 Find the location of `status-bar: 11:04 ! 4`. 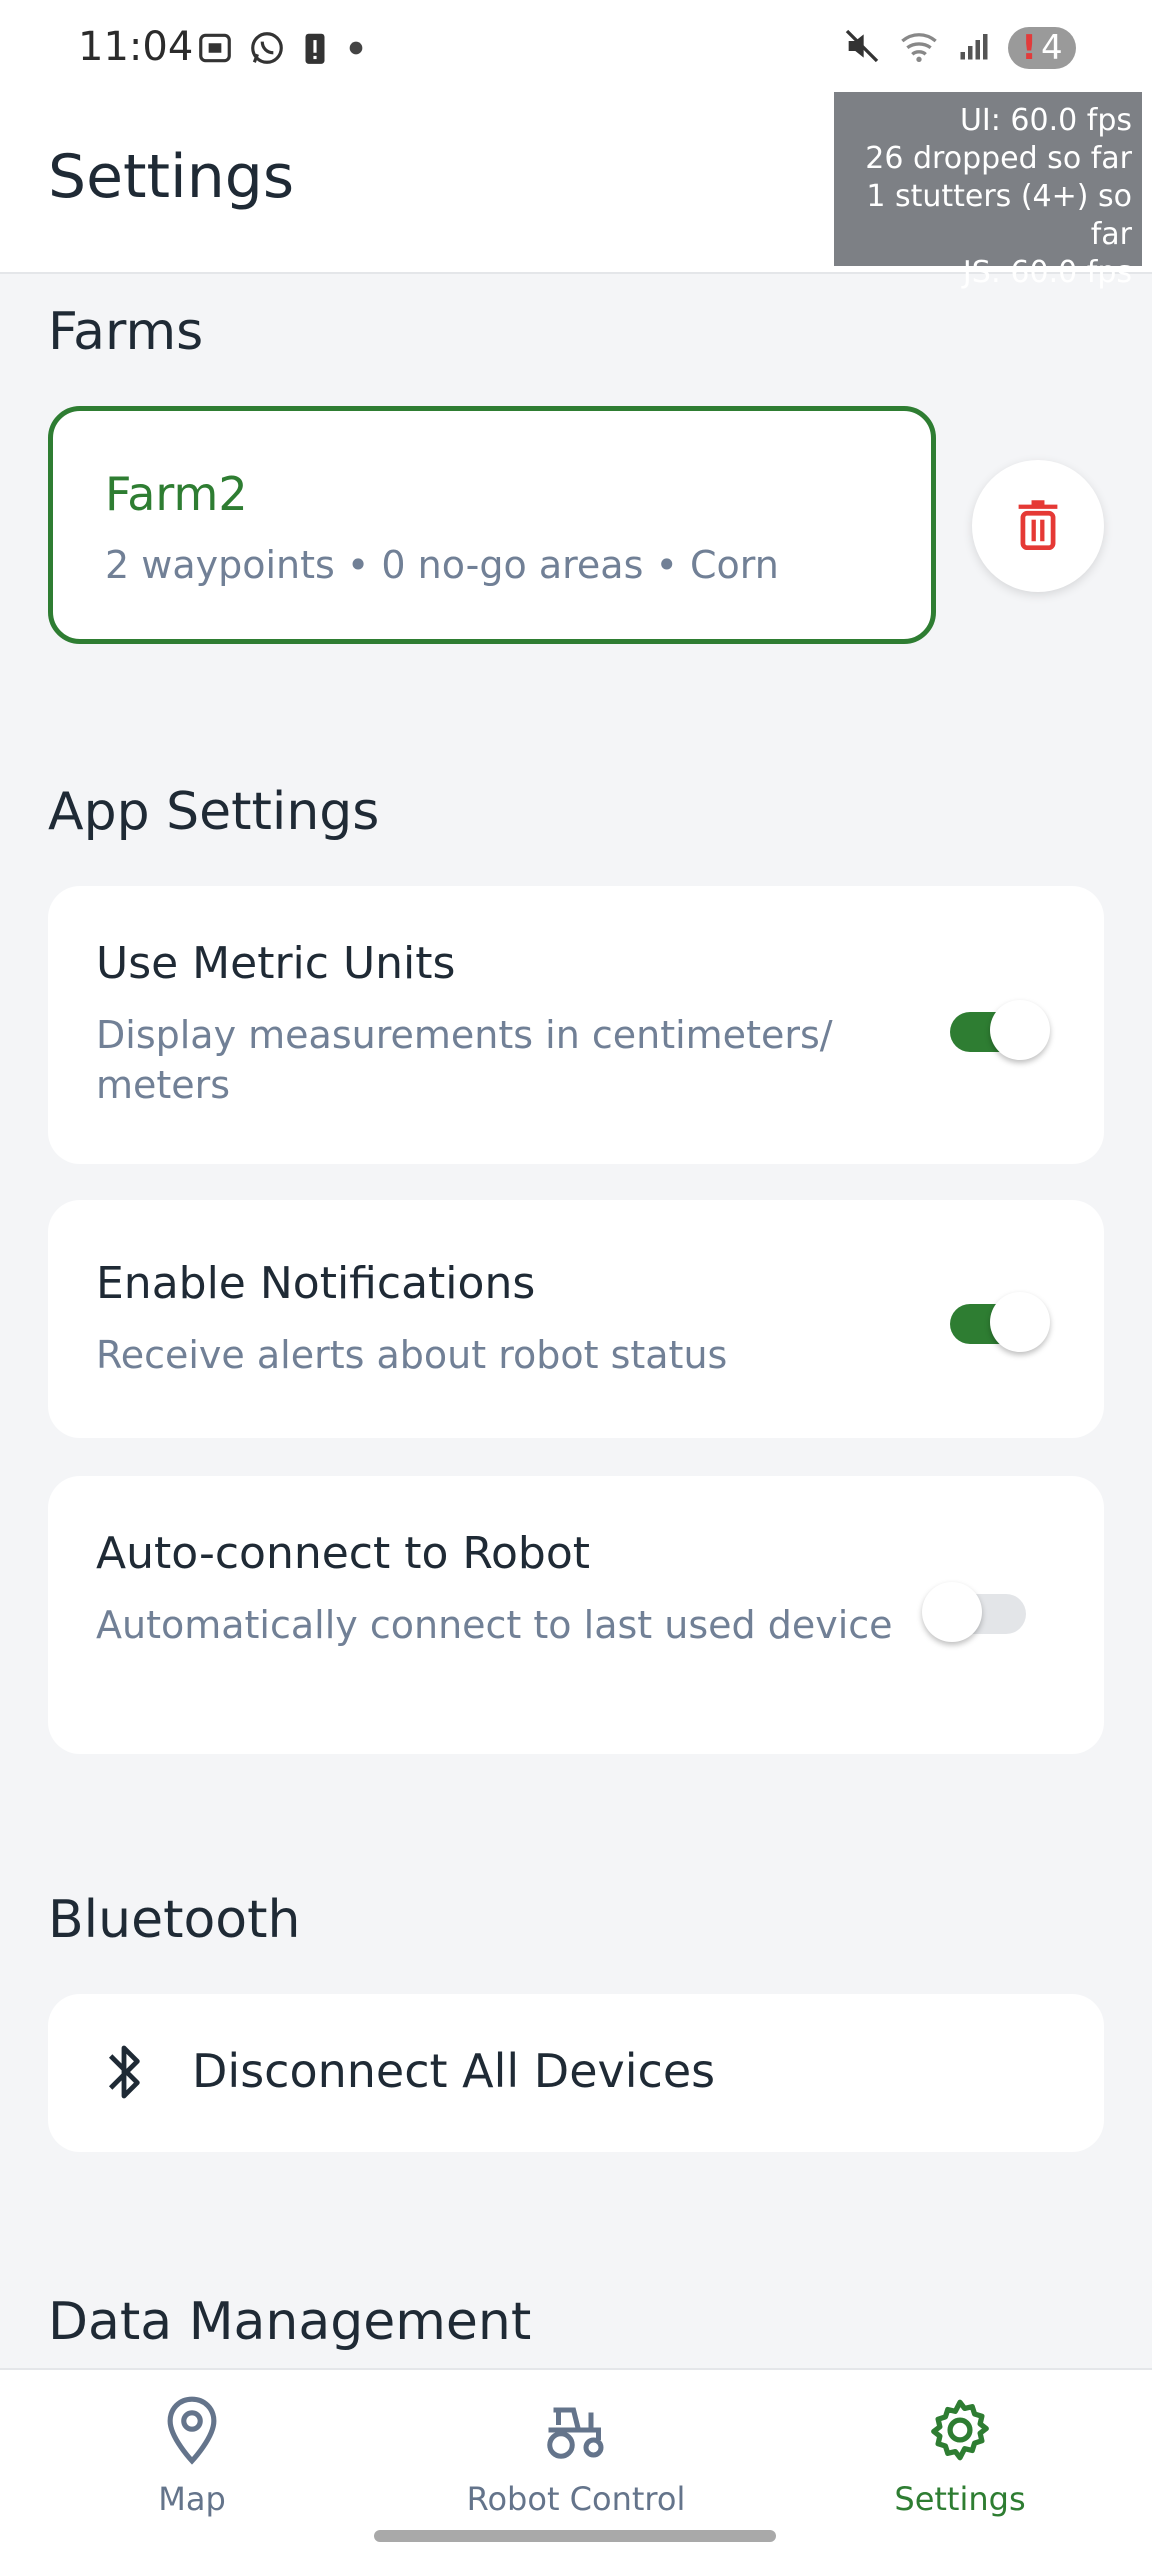

status-bar: 11:04 ! 4 is located at coordinates (576, 48).